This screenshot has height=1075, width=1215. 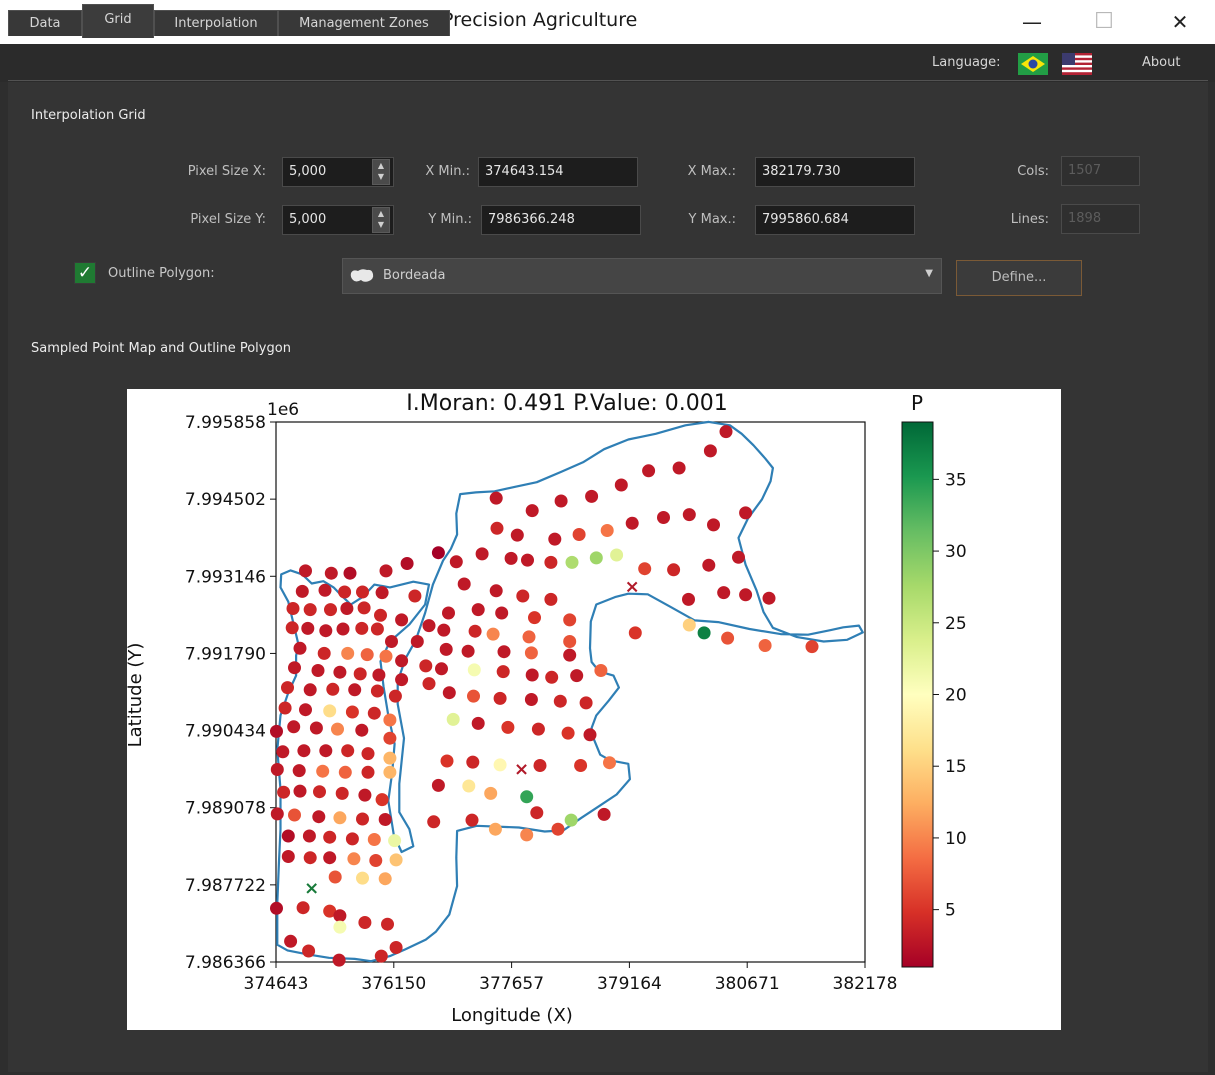 I want to click on tab-interpolation: Interpolation, so click(x=216, y=23).